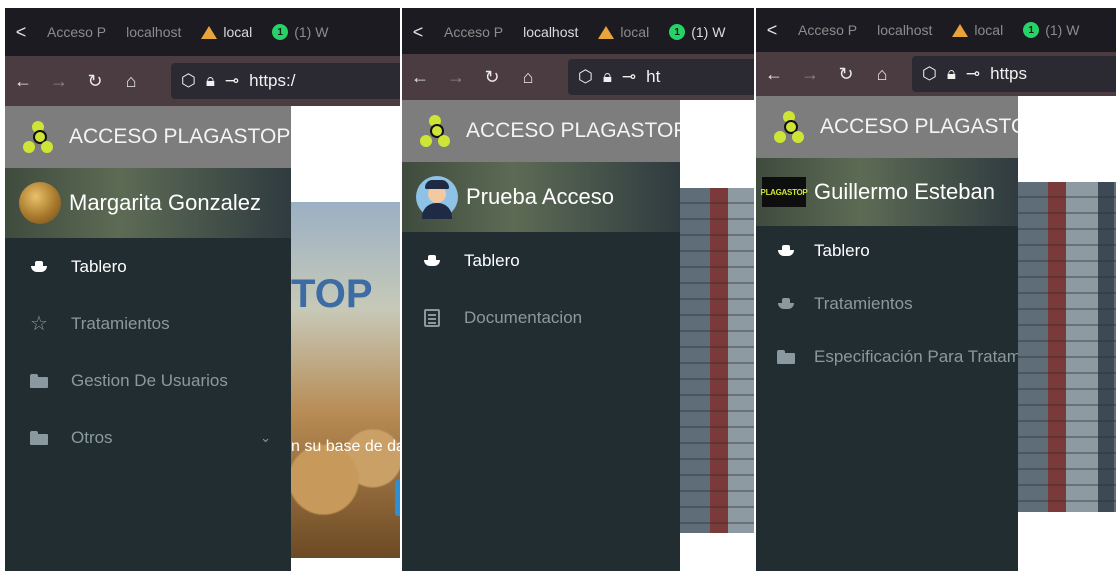 The height and width of the screenshot is (571, 1116). What do you see at coordinates (345, 380) in the screenshot?
I see `background-image-wood: TOP n su base de dat` at bounding box center [345, 380].